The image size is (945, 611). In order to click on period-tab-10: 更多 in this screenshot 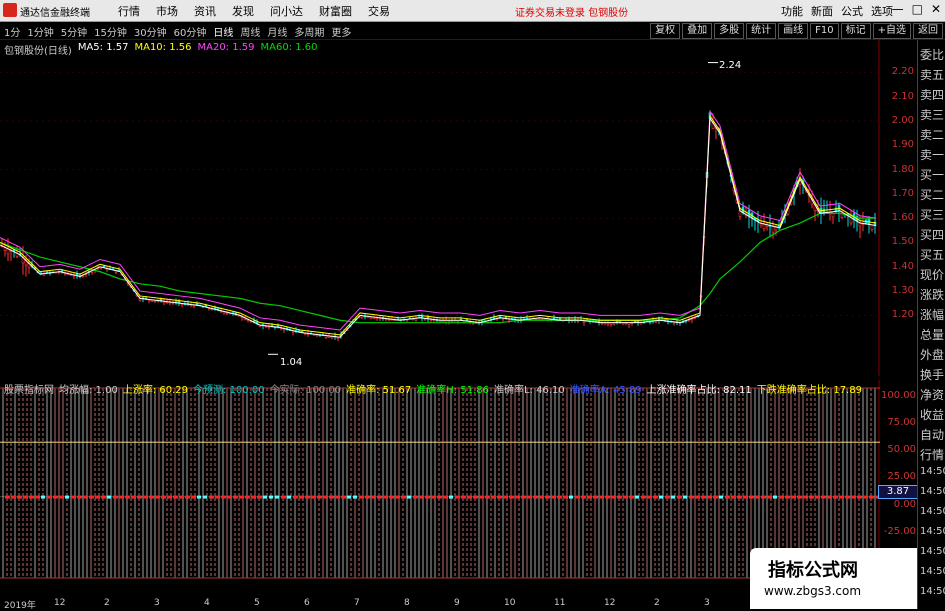, I will do `click(341, 31)`.